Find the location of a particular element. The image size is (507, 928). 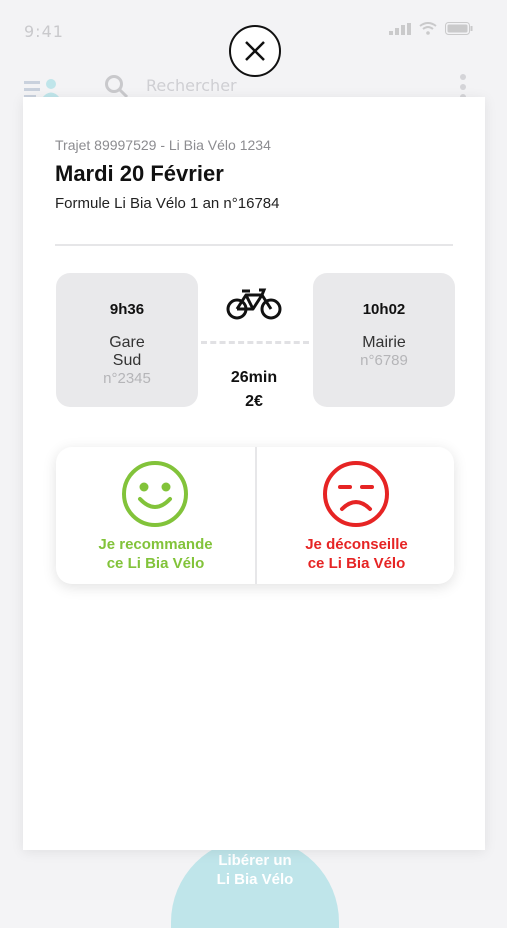

end-time: 10h02 is located at coordinates (384, 309).